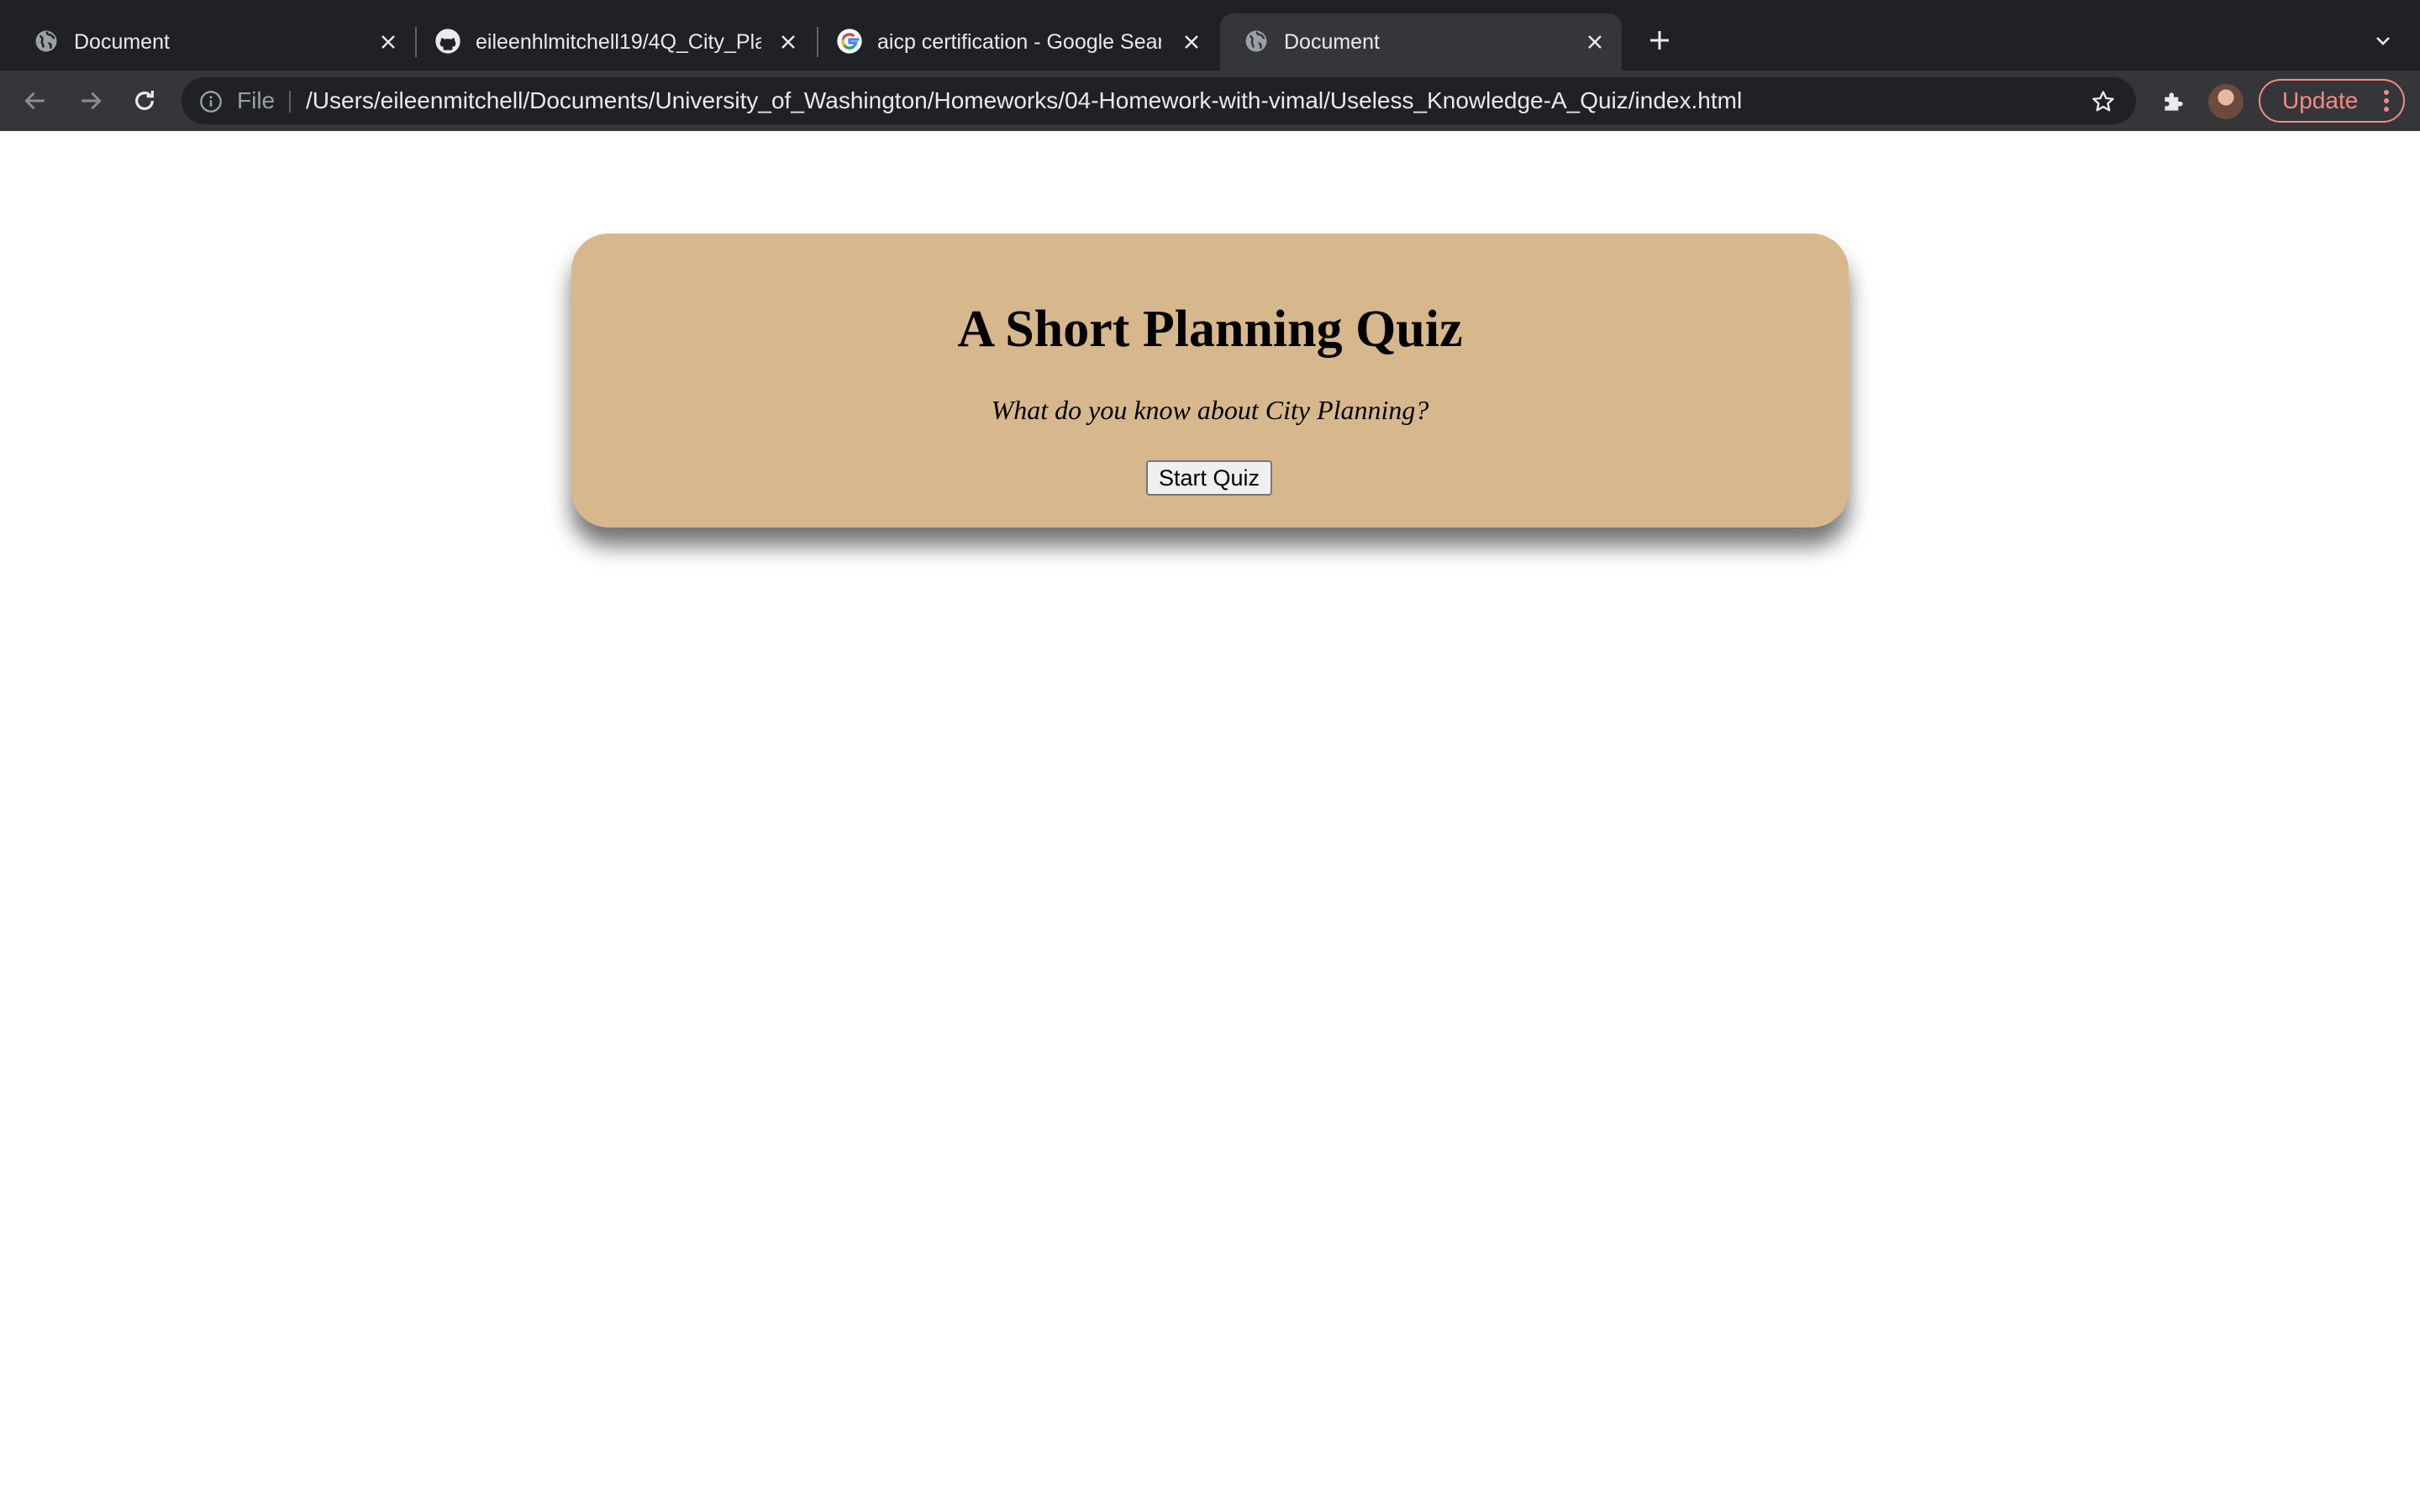 This screenshot has height=1512, width=2420. Describe the element at coordinates (290, 102) in the screenshot. I see `url-scheme-divider` at that location.